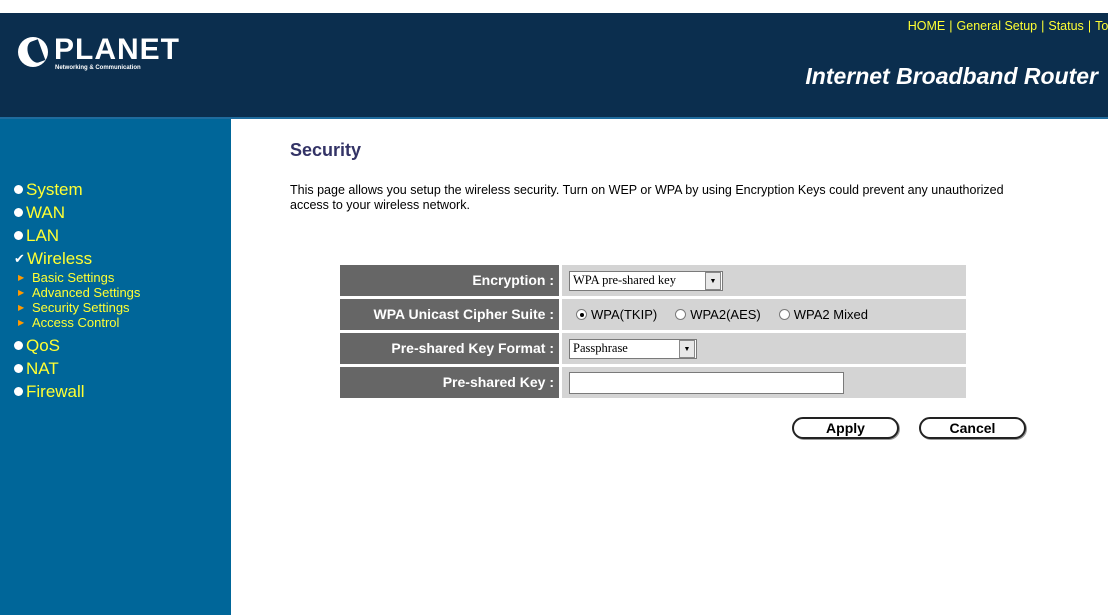 The height and width of the screenshot is (615, 1108). I want to click on radio-label: WPA2(AES), so click(725, 314).